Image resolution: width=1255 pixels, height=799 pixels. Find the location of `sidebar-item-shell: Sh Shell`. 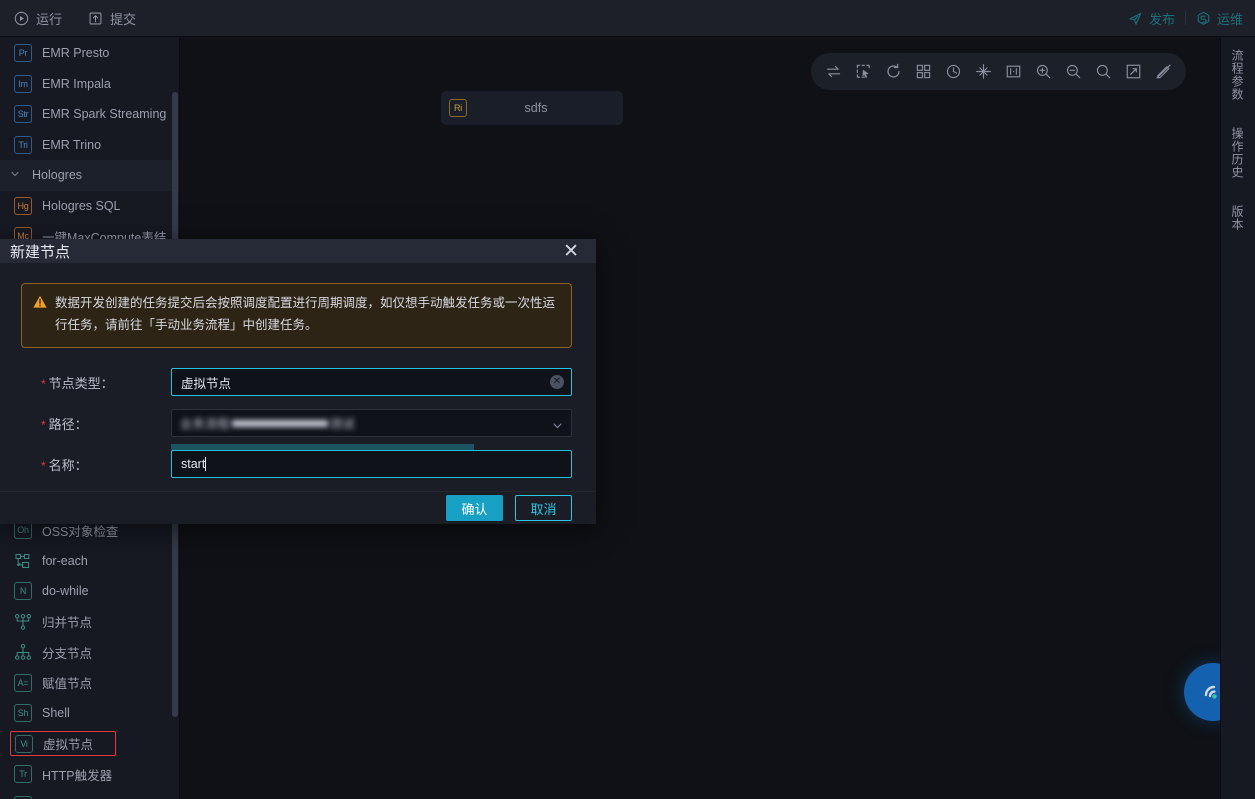

sidebar-item-shell: Sh Shell is located at coordinates (89, 713).